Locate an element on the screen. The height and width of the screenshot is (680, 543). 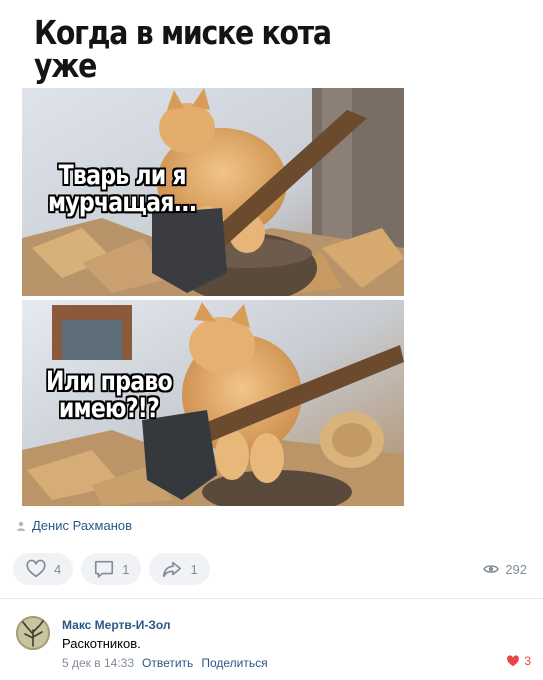
comment-button: 1 is located at coordinates (111, 569).